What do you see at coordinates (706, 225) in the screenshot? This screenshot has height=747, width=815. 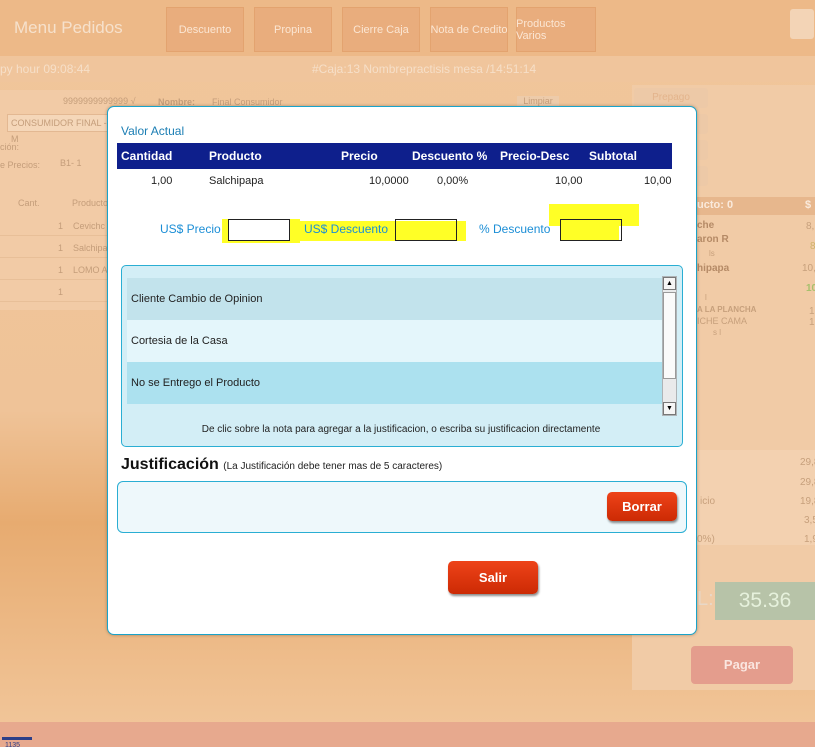 I see `item-name: che` at bounding box center [706, 225].